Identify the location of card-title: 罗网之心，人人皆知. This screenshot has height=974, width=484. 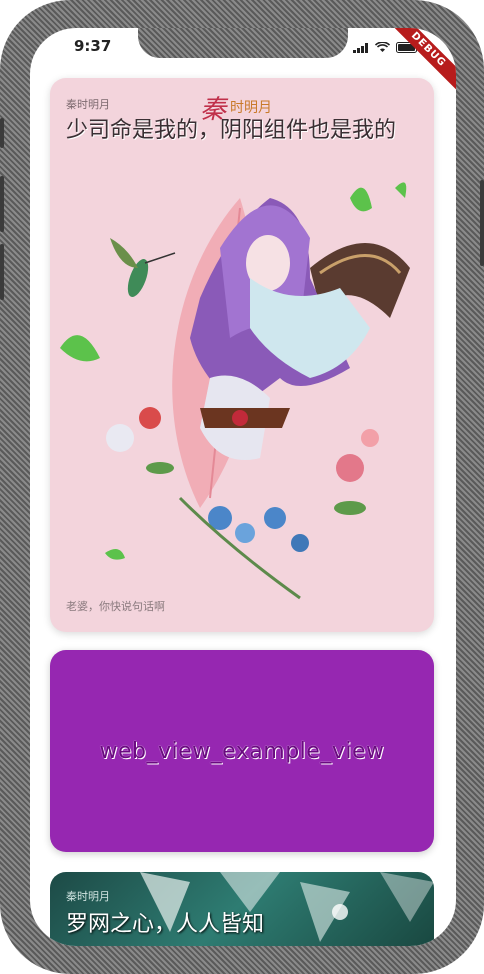
(165, 924).